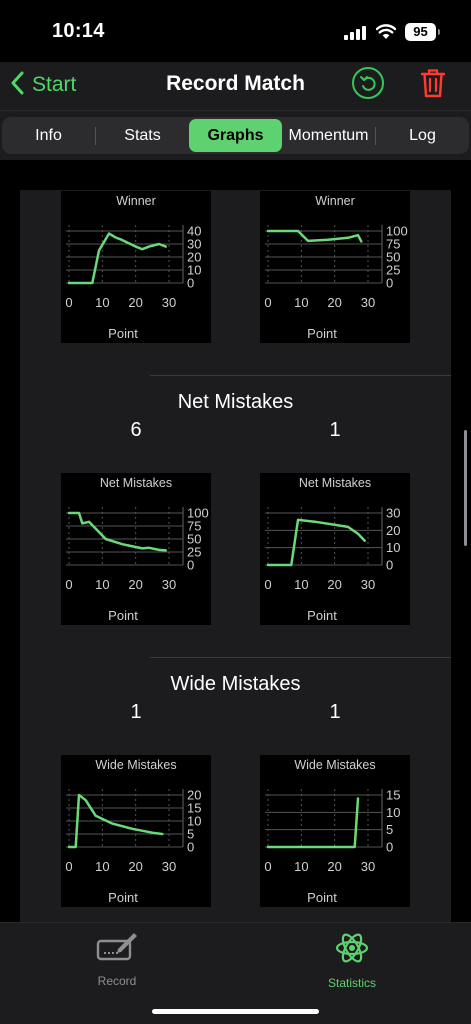  I want to click on trash-icon, so click(433, 83).